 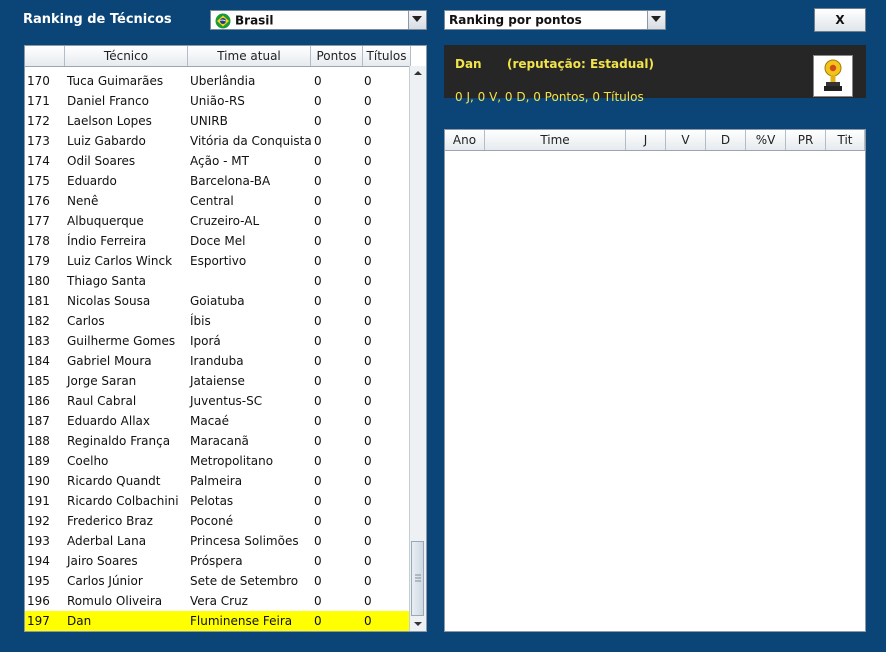 What do you see at coordinates (97, 19) in the screenshot?
I see `page-title: Ranking de Técnicos` at bounding box center [97, 19].